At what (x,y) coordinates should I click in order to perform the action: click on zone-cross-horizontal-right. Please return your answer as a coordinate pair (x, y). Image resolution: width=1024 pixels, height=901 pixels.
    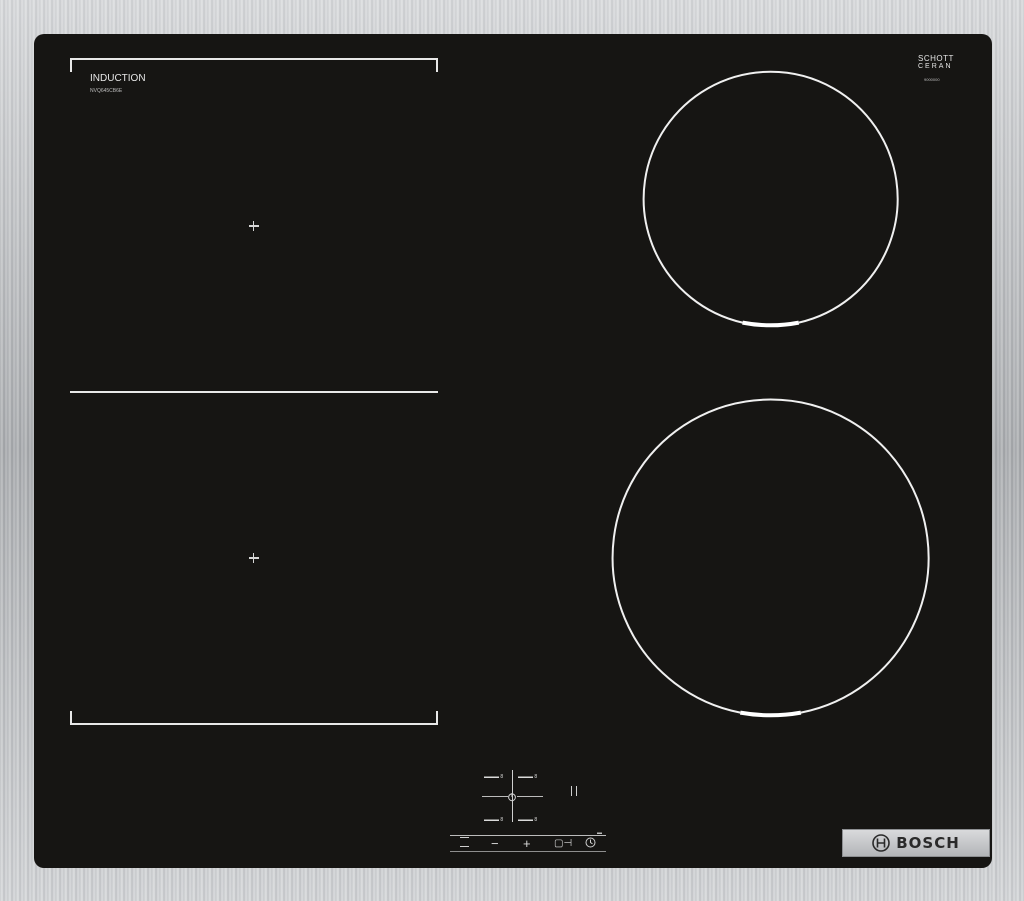
    Looking at the image, I should click on (530, 796).